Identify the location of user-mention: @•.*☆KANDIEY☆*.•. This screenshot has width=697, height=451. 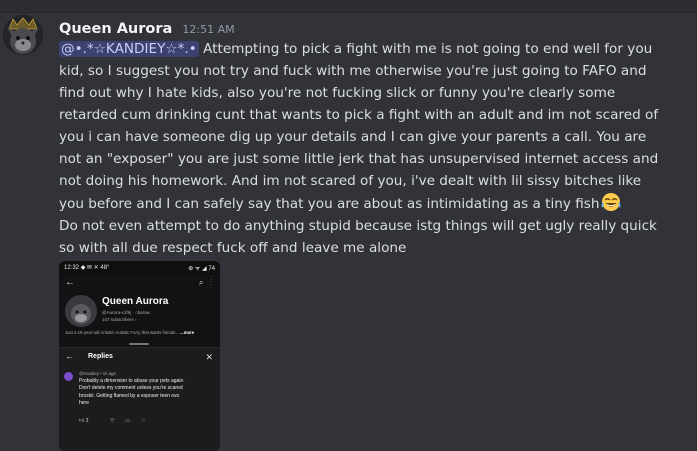
(129, 49).